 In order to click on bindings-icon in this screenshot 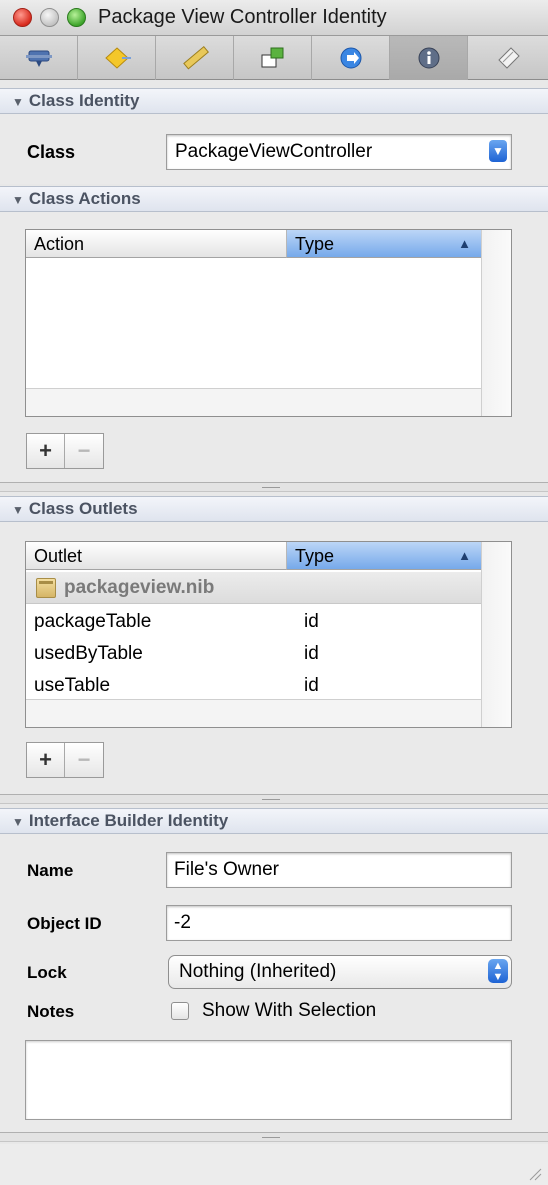, I will do `click(272, 57)`.